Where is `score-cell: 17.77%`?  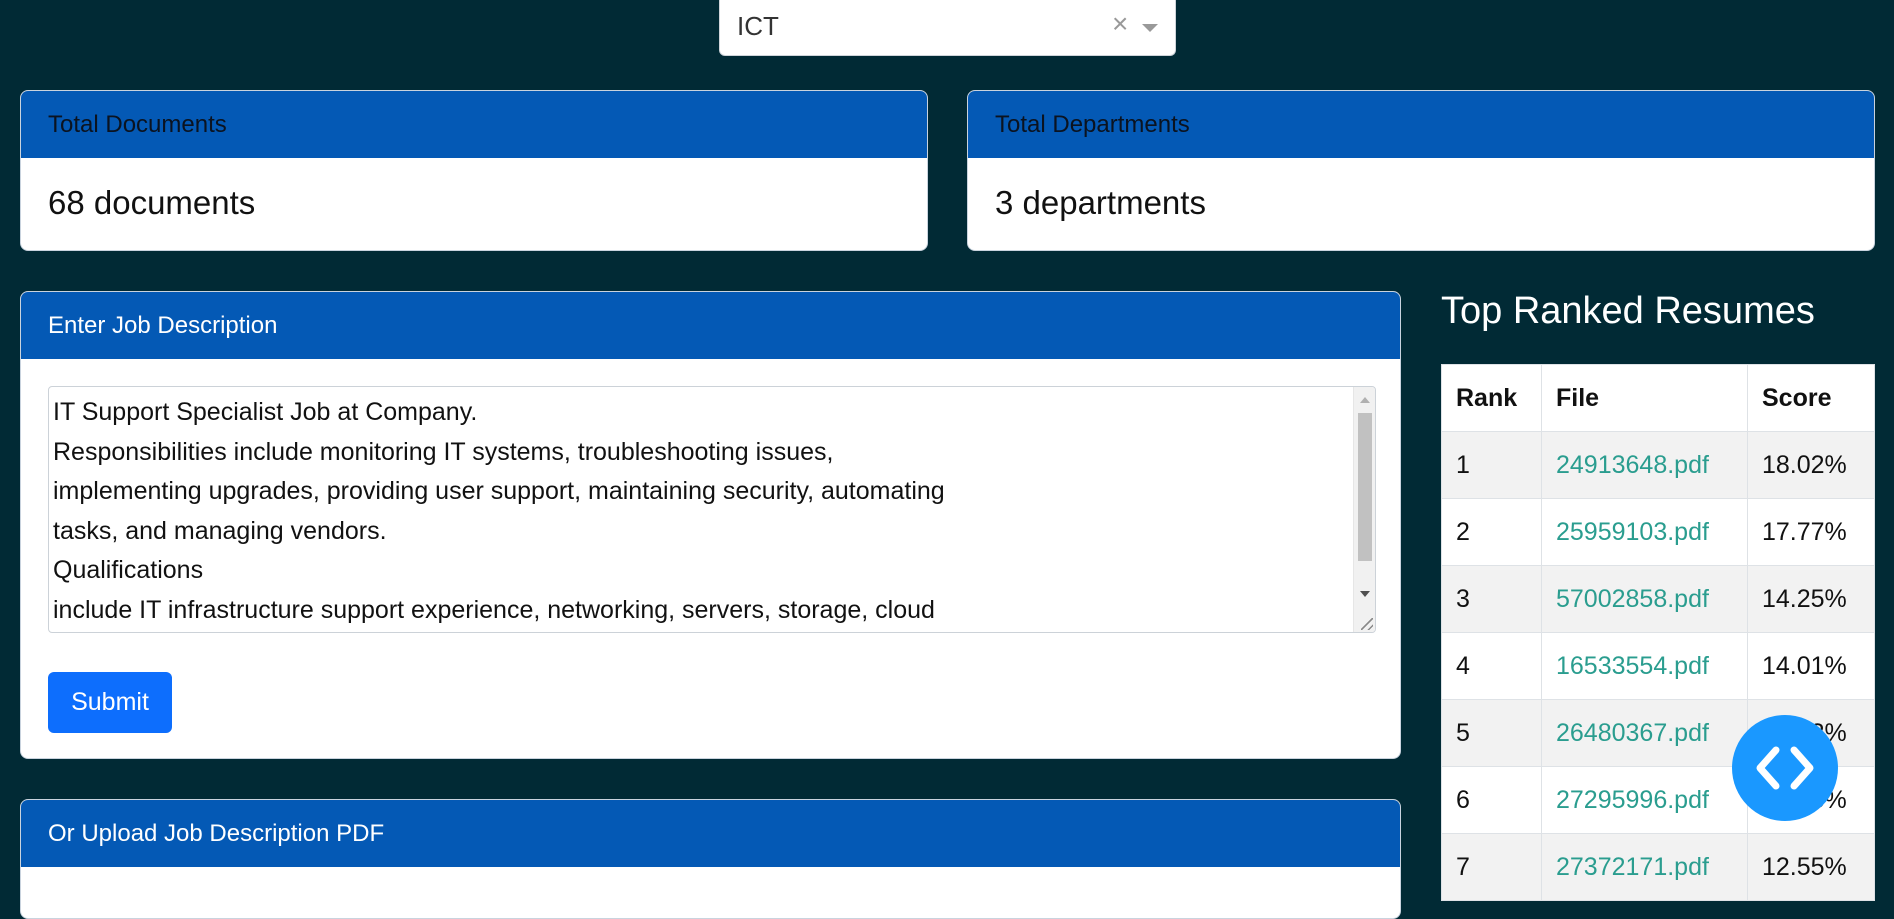 score-cell: 17.77% is located at coordinates (1811, 532).